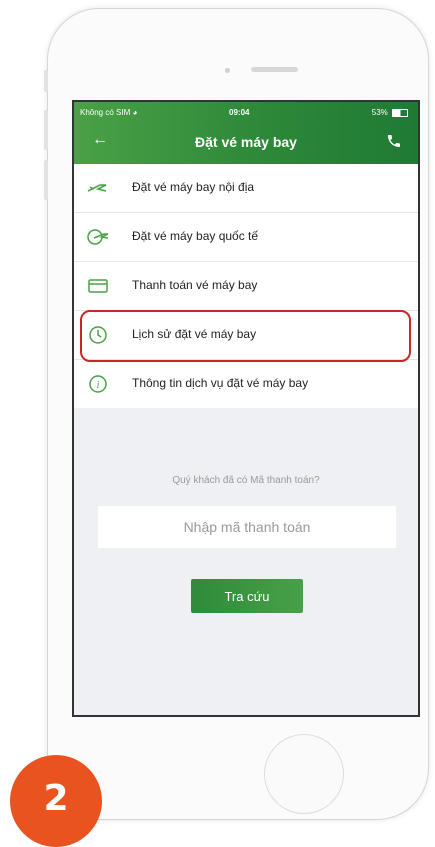  I want to click on nav-bar: ← Đặt vé máy bay, so click(246, 144).